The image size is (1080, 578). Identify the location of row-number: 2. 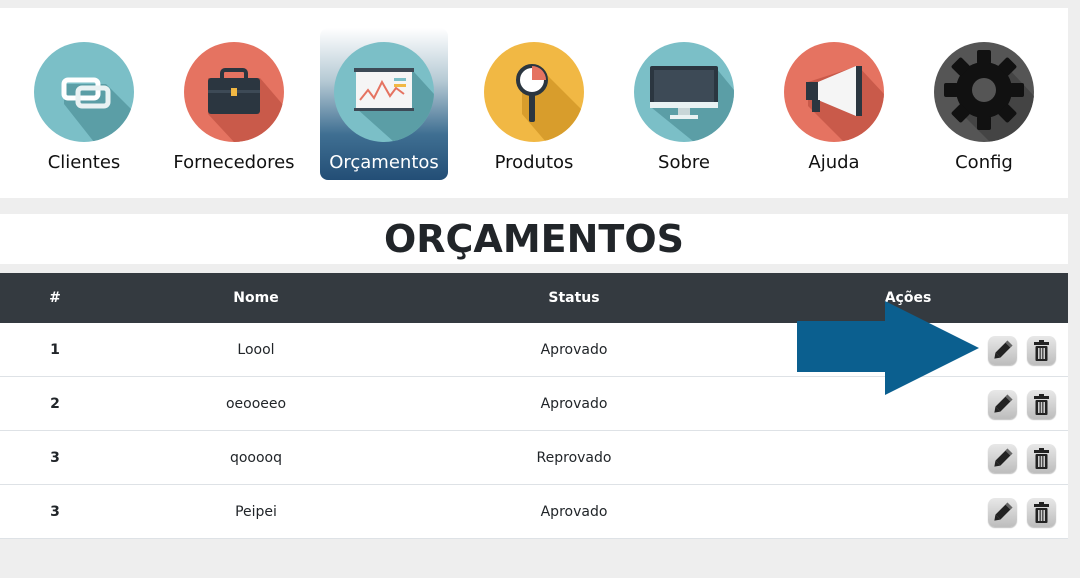
(55, 404).